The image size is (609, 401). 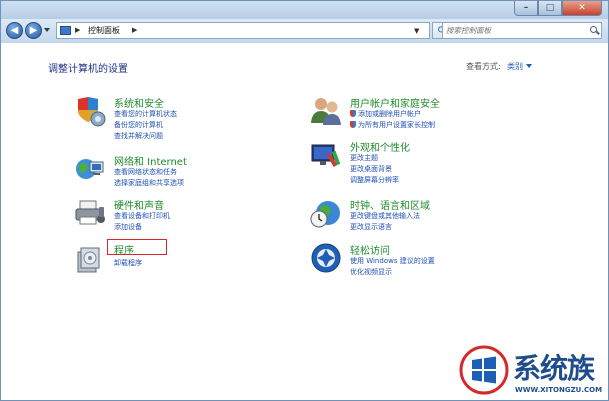 I want to click on link-troubleshoot: 查找并解决问题, so click(x=138, y=136).